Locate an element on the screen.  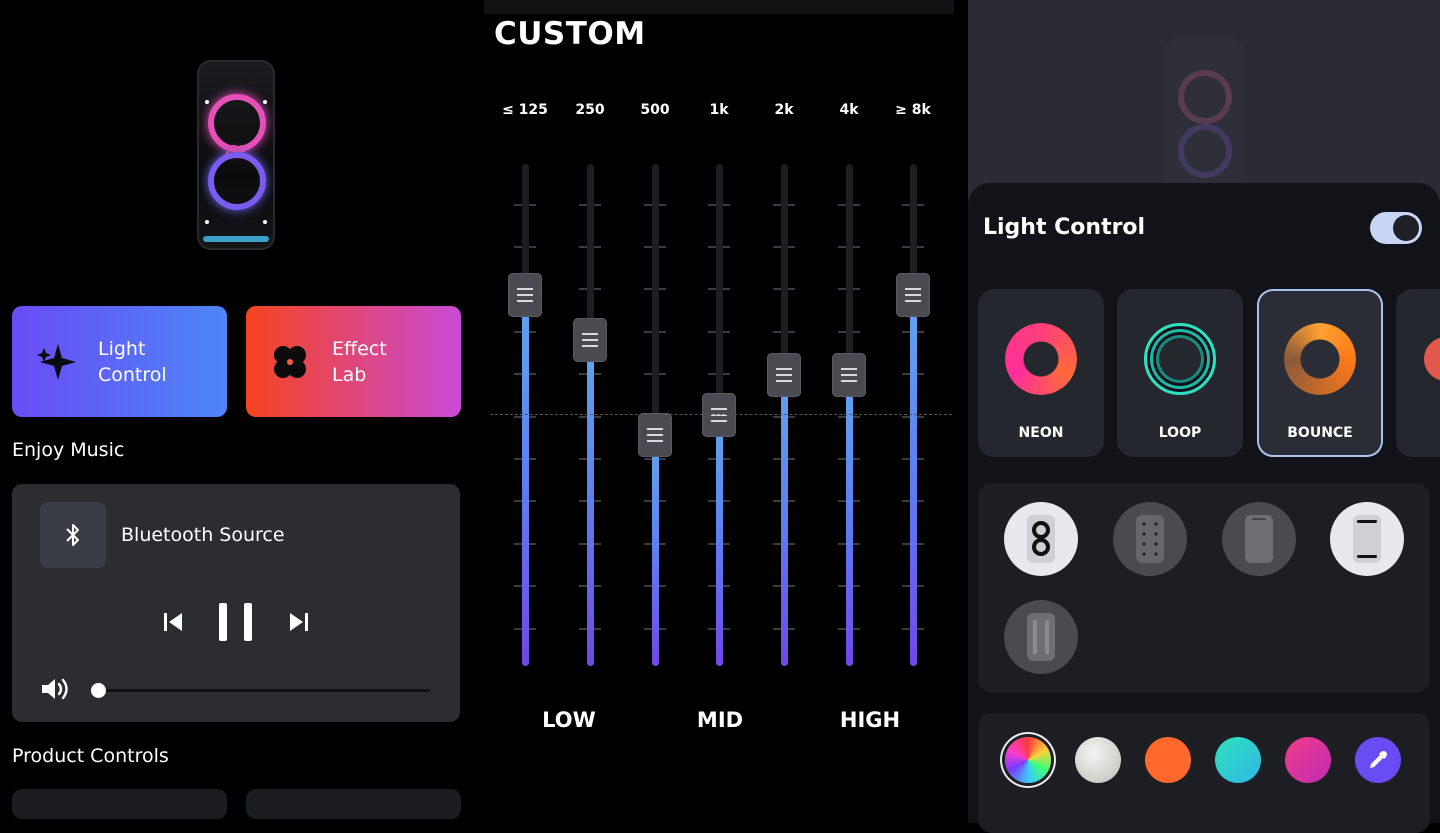
eyedropper-icon is located at coordinates (1378, 759).